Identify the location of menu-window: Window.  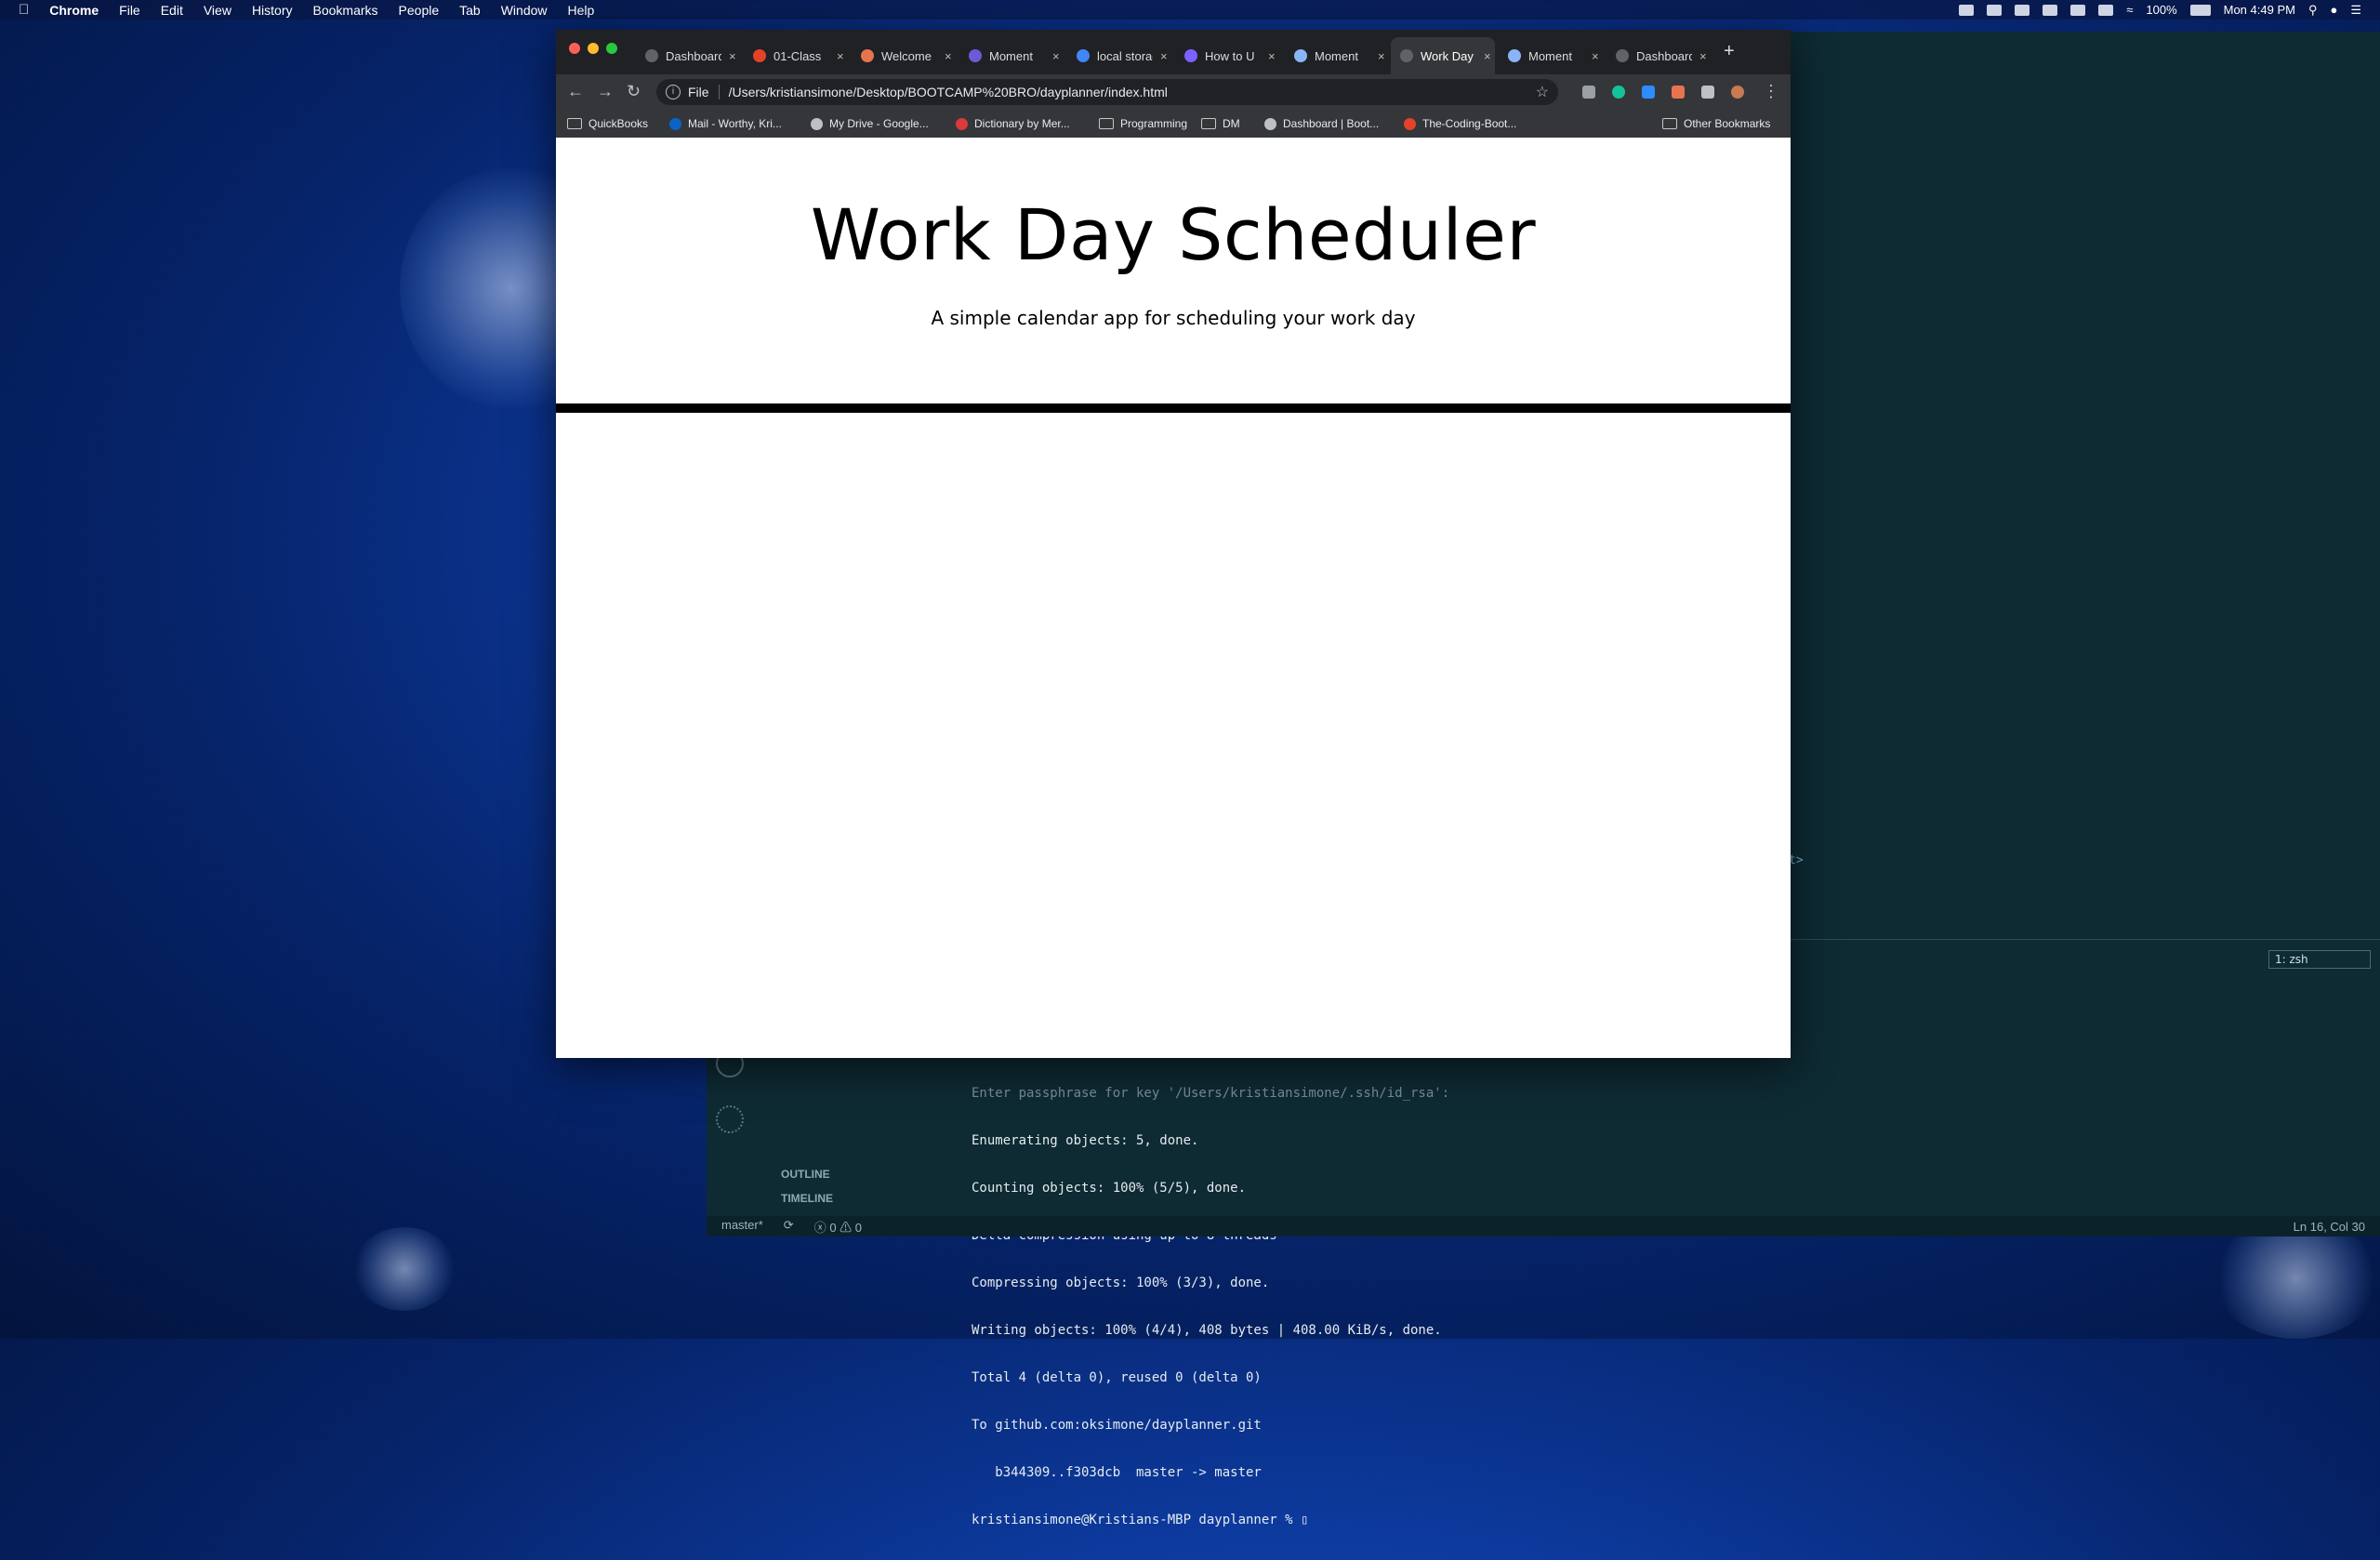
(524, 10).